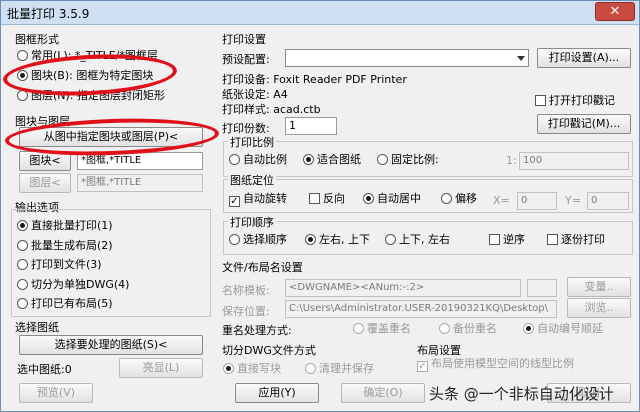 The image size is (640, 412). I want to click on order-top-bottom-radio: 上下, 左右, so click(417, 240).